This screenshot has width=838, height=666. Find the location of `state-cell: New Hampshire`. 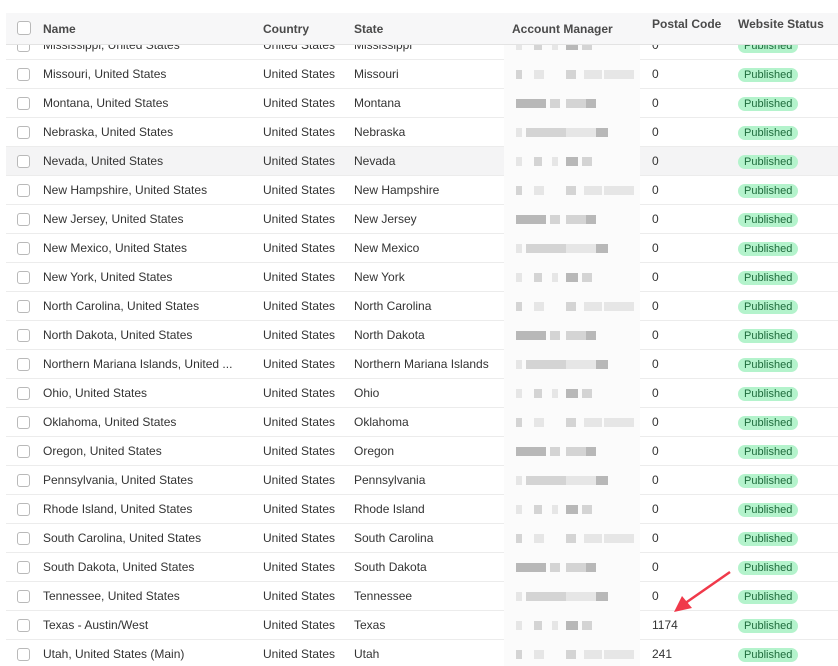

state-cell: New Hampshire is located at coordinates (397, 190).